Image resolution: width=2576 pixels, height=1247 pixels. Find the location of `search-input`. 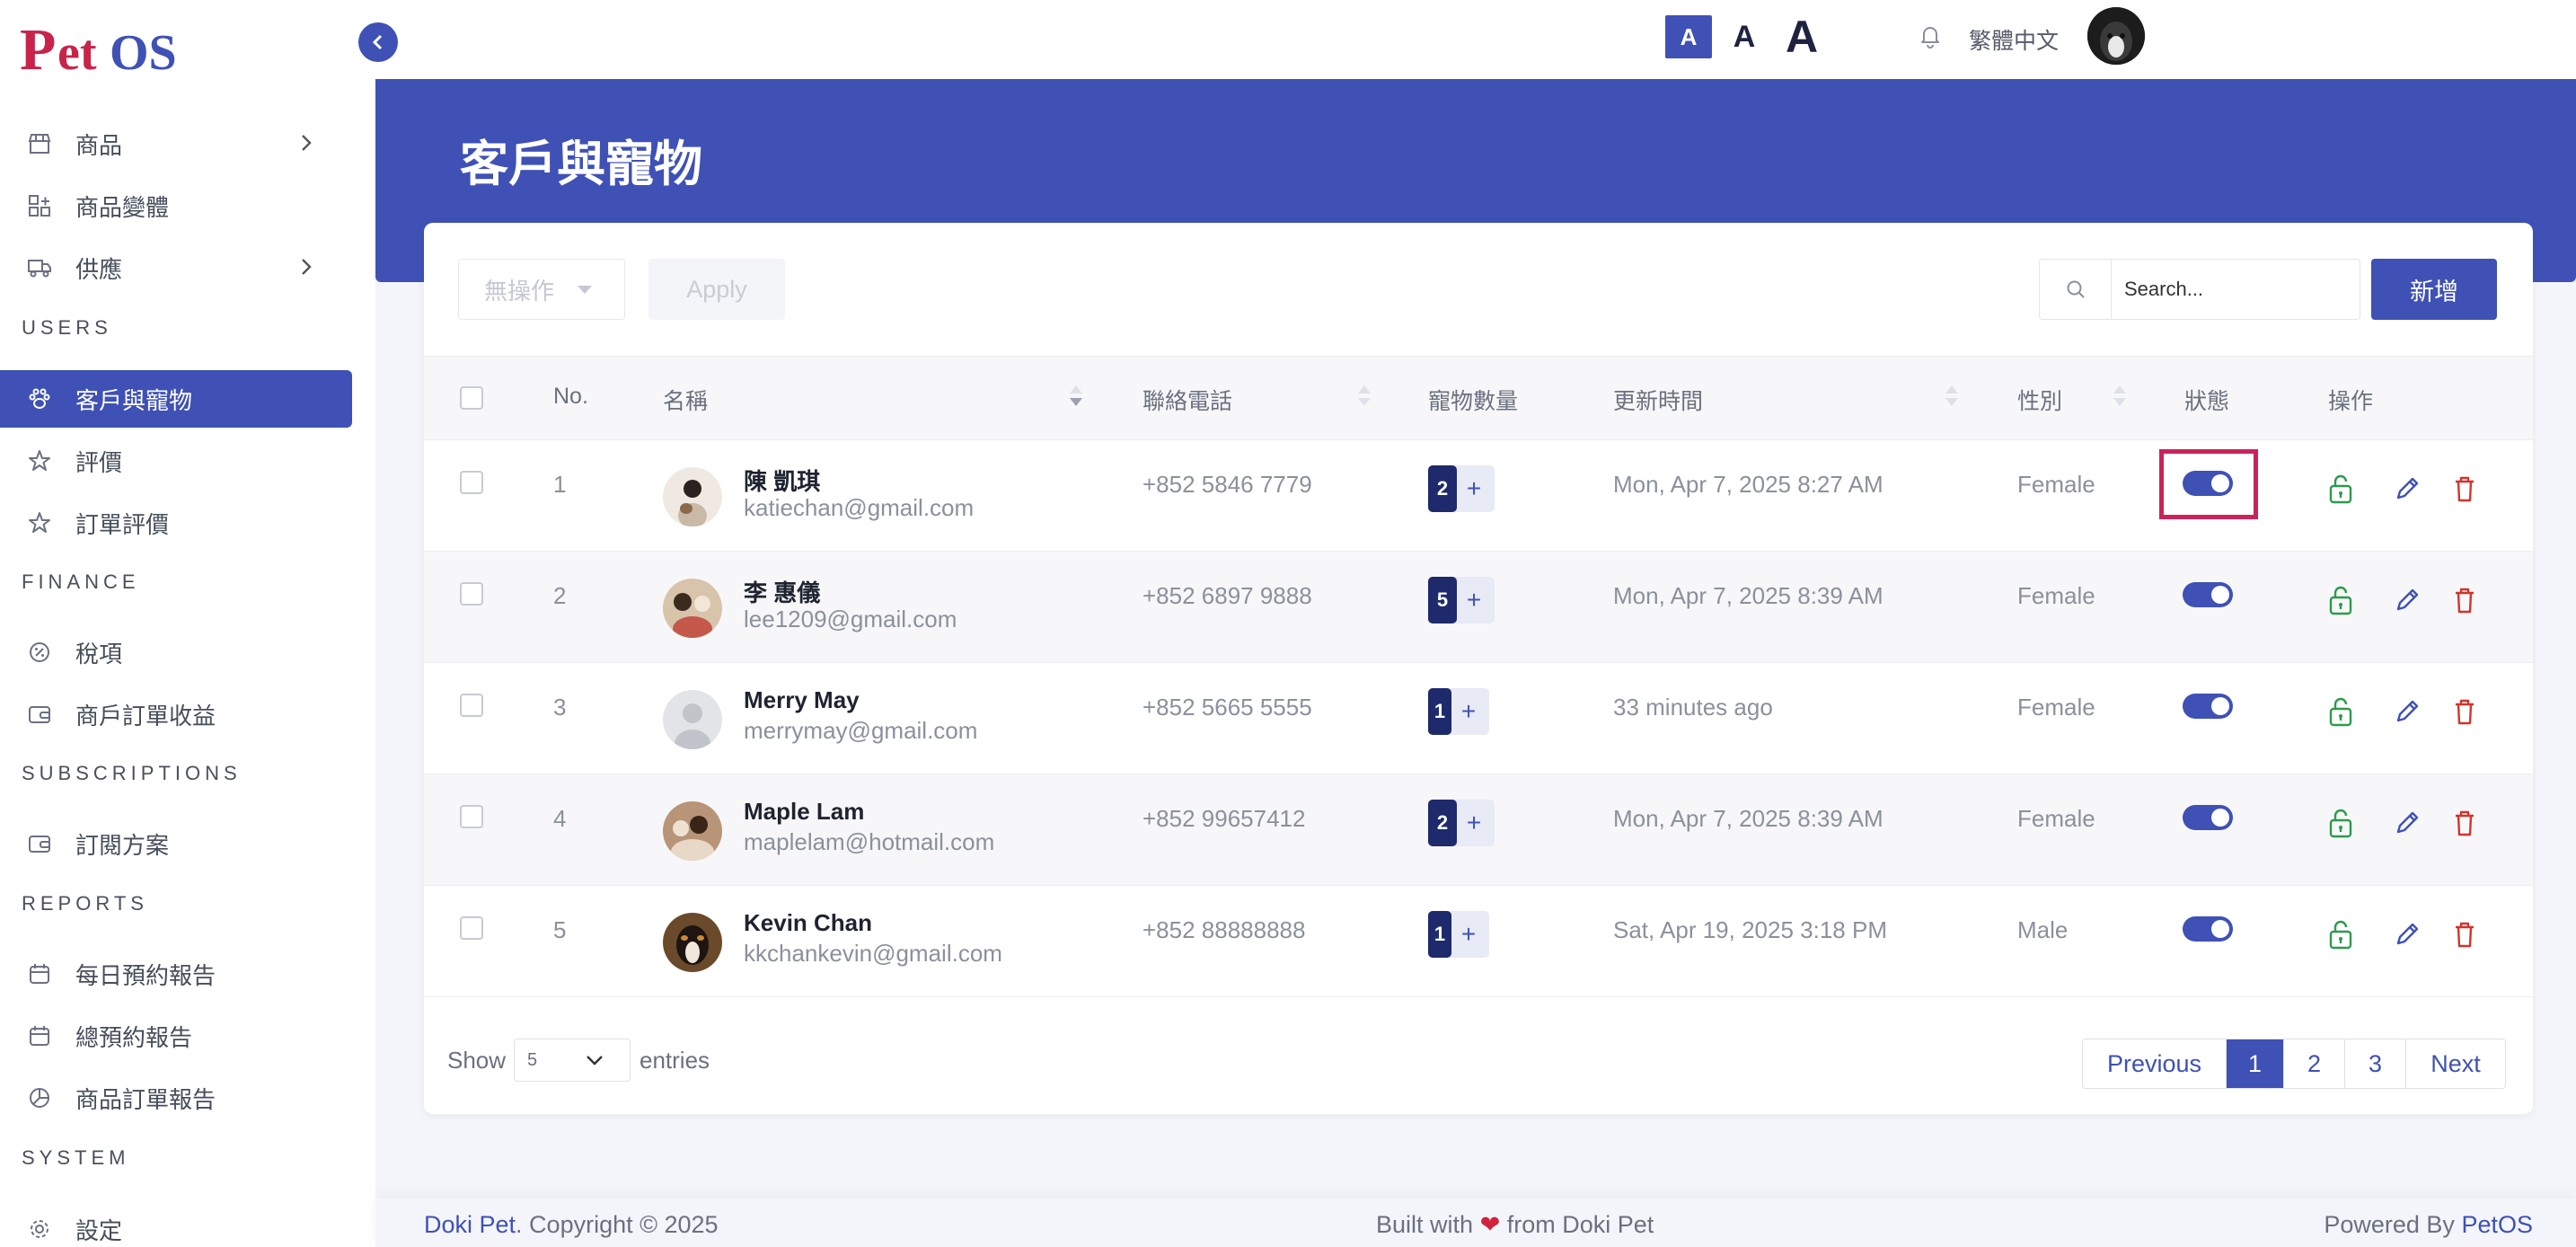

search-input is located at coordinates (2233, 289).